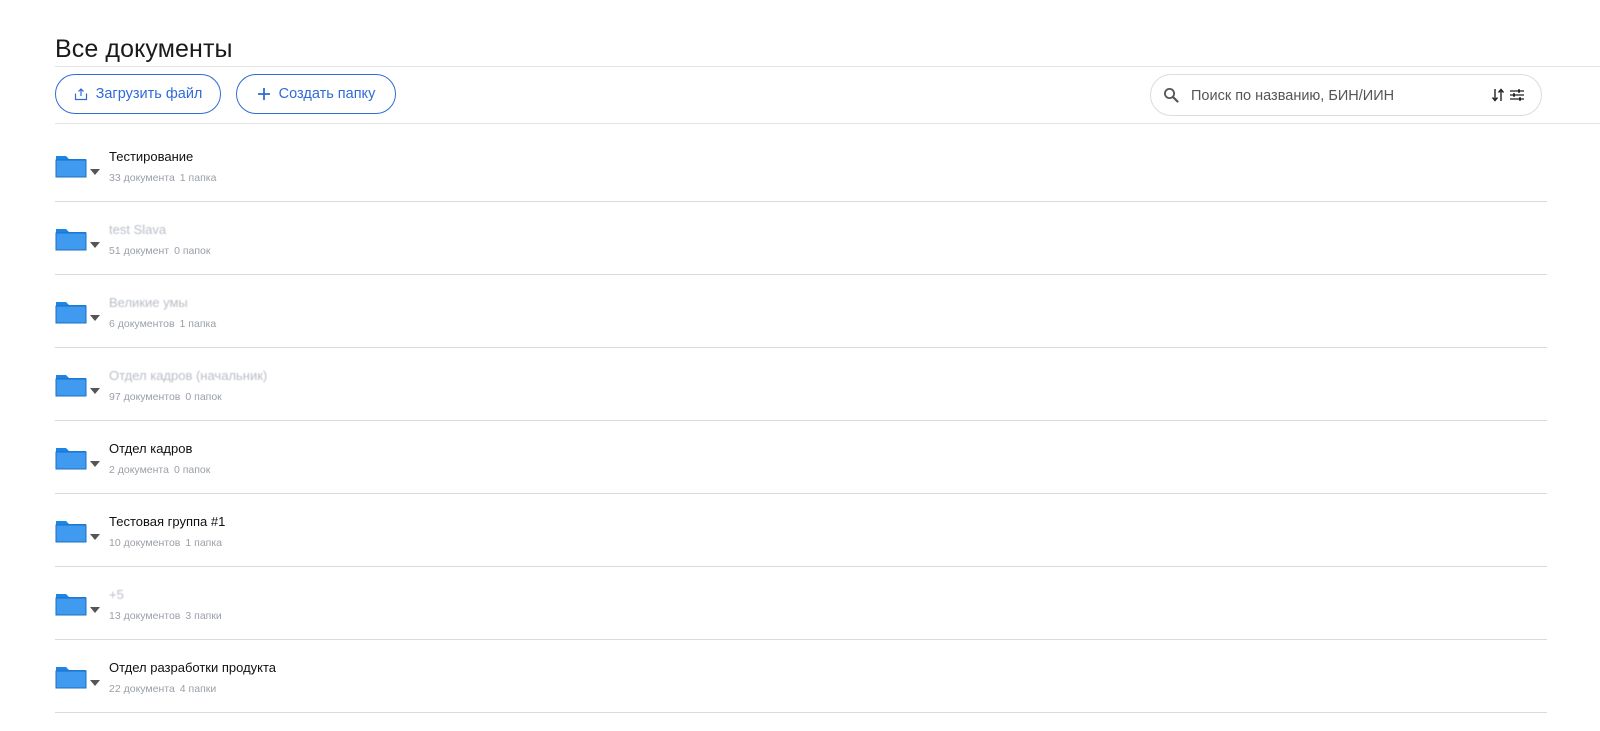 The image size is (1600, 731). I want to click on search-icon, so click(1171, 97).